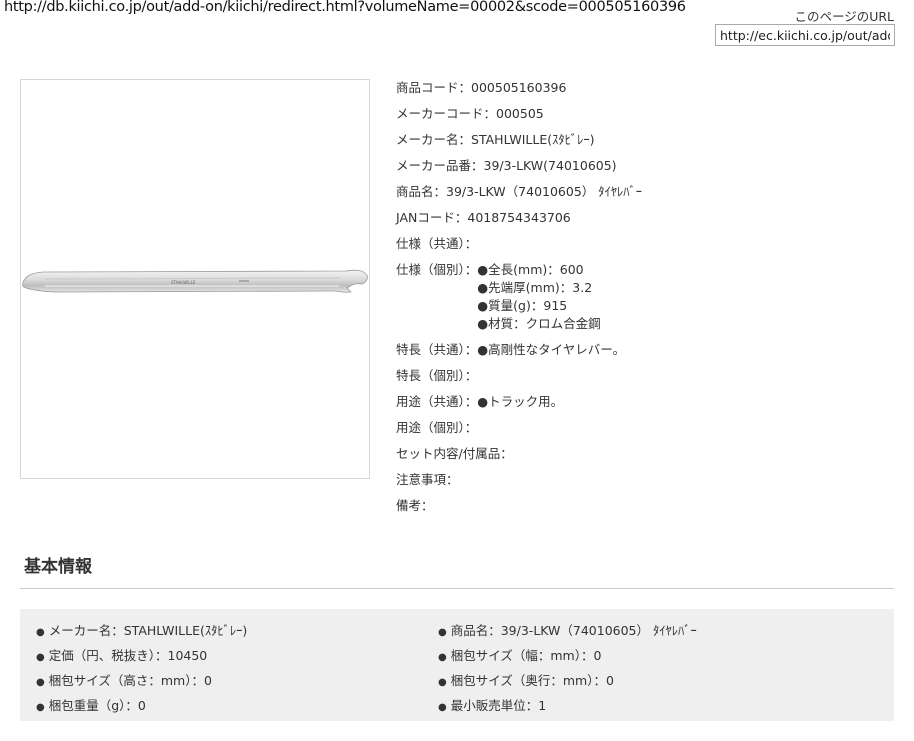  Describe the element at coordinates (567, 706) in the screenshot. I see `basic-info-item: ● 最小販売単位：1` at that location.